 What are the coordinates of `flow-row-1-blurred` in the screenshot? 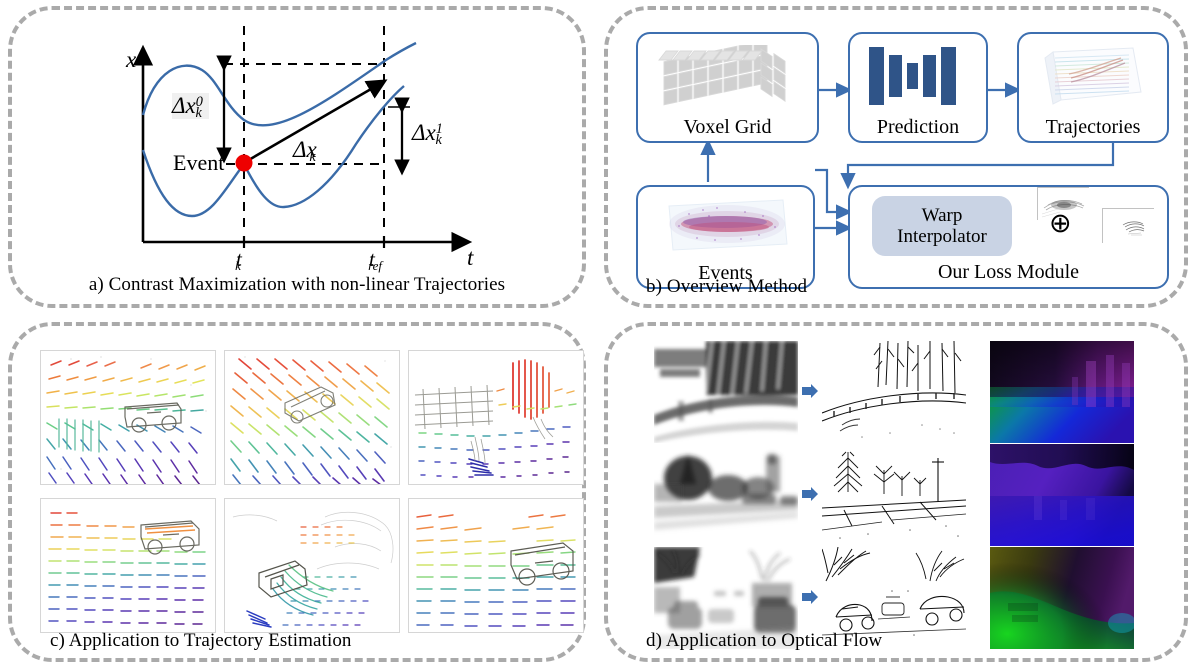 It's located at (726, 392).